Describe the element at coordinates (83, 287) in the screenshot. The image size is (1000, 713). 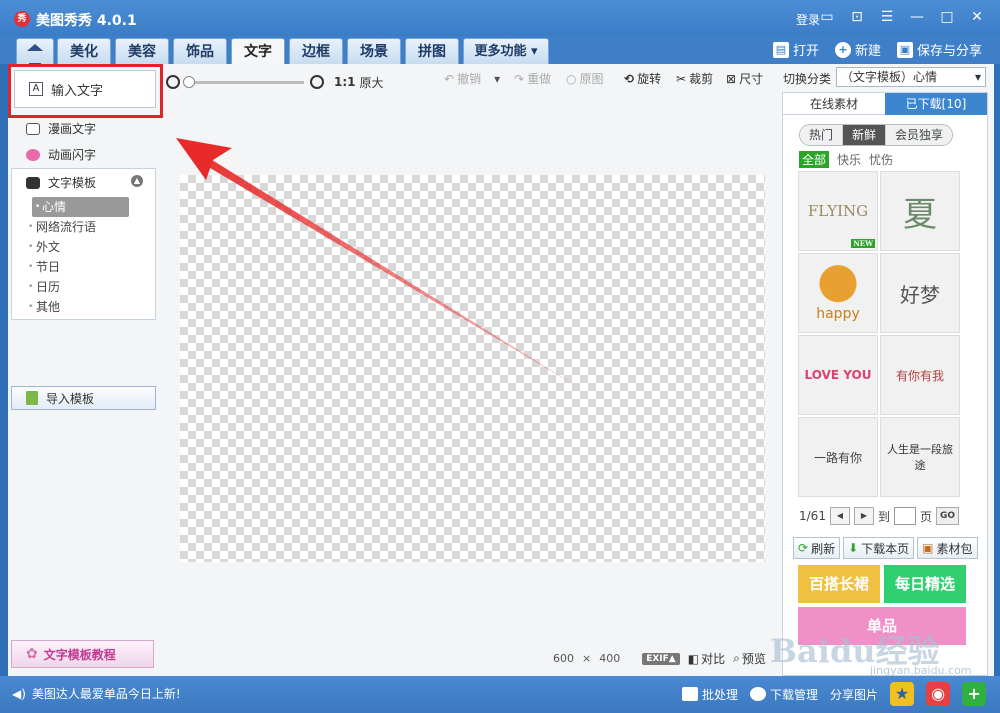
I see `template-item-calendar: 日历` at that location.